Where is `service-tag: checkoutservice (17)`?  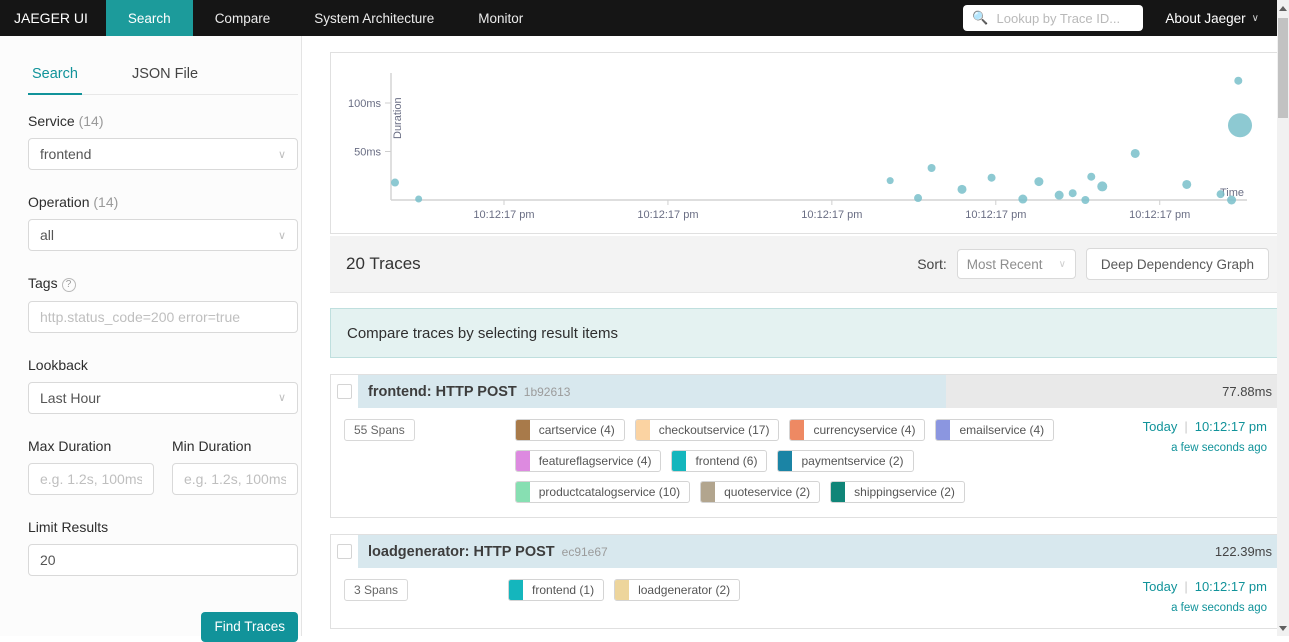 service-tag: checkoutservice (17) is located at coordinates (707, 430).